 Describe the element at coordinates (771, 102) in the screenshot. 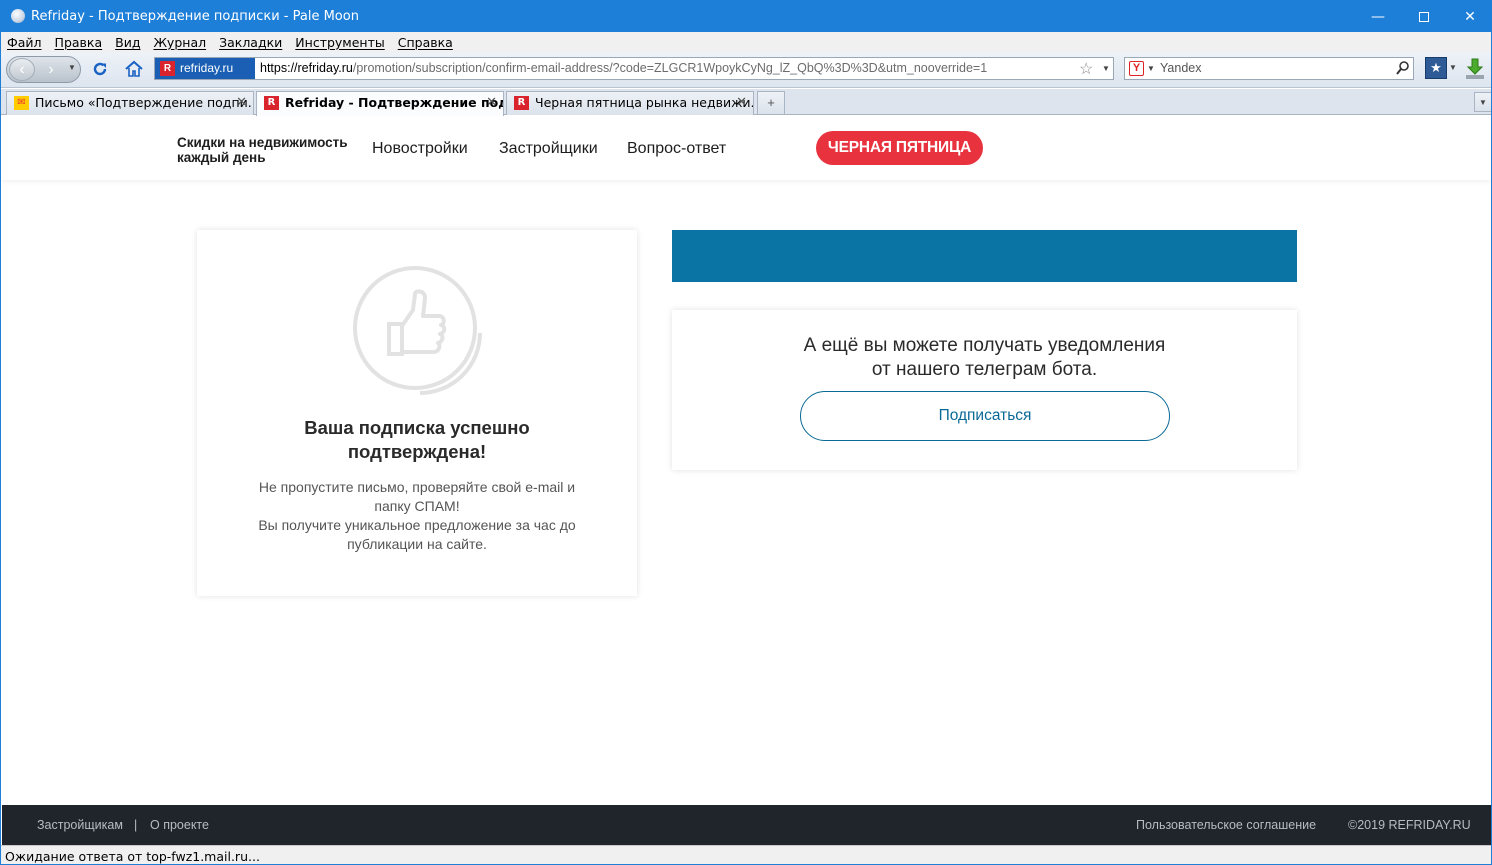

I see `new-tab-button: +` at that location.